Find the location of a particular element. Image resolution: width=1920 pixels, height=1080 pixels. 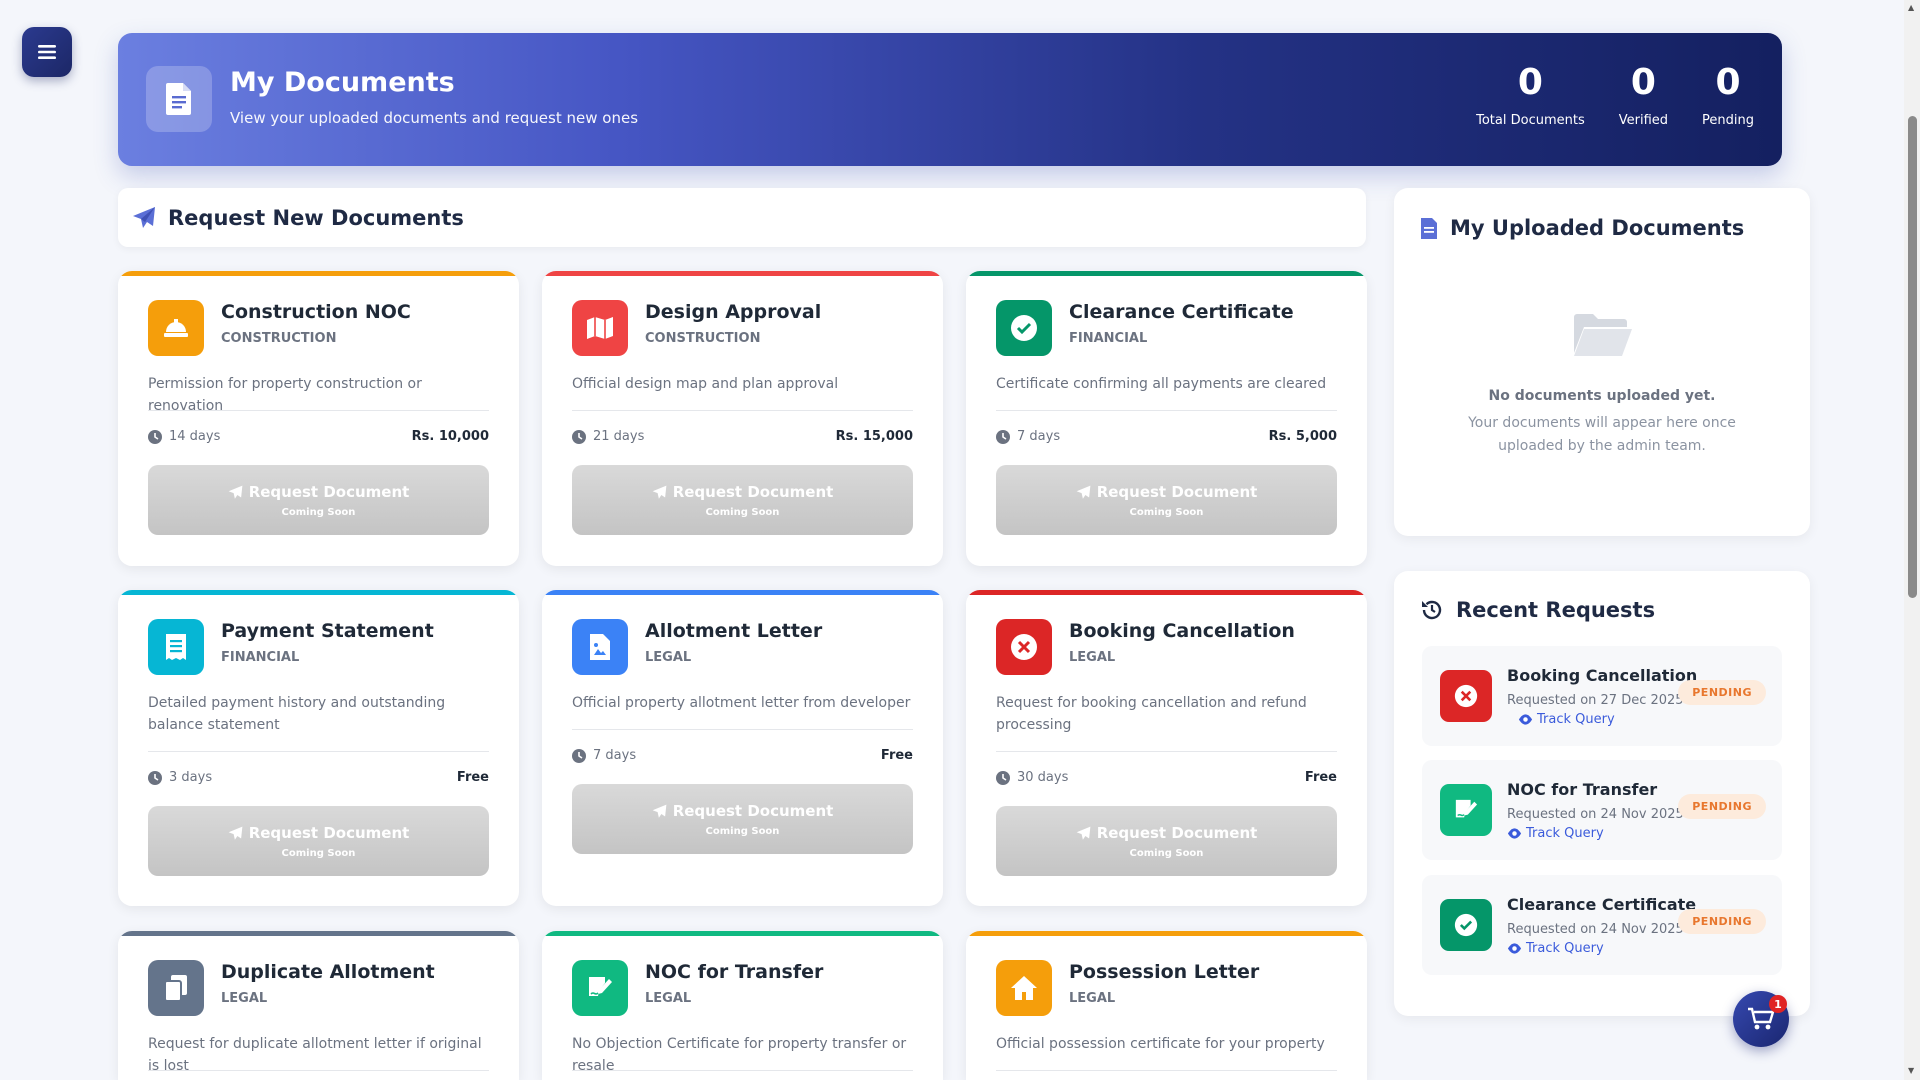

cart-button: 1 is located at coordinates (1761, 1019).